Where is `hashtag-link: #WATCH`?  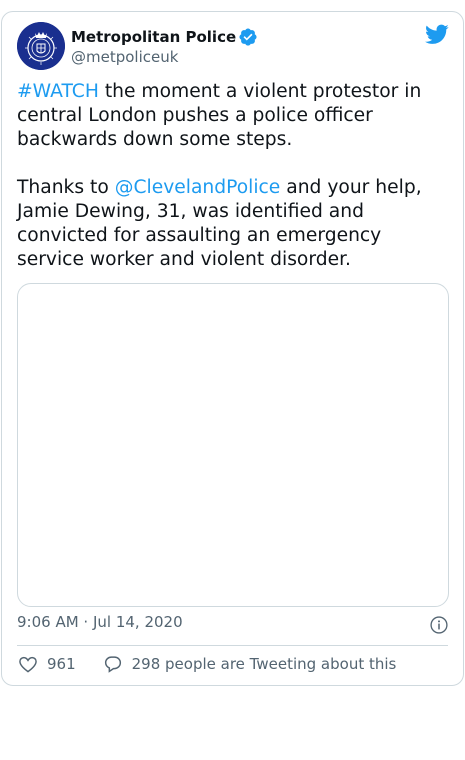 hashtag-link: #WATCH is located at coordinates (58, 91).